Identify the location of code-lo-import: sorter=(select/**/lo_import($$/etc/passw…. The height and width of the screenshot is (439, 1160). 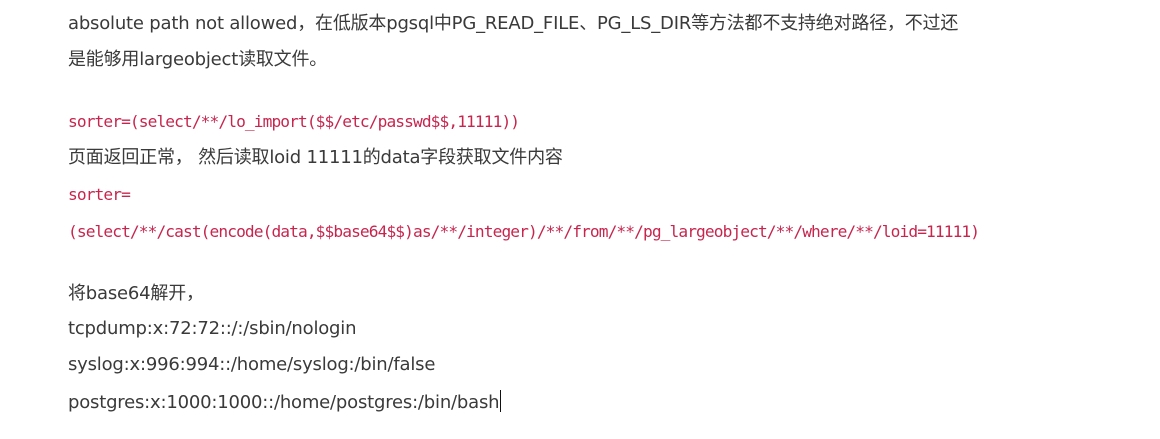
(294, 121).